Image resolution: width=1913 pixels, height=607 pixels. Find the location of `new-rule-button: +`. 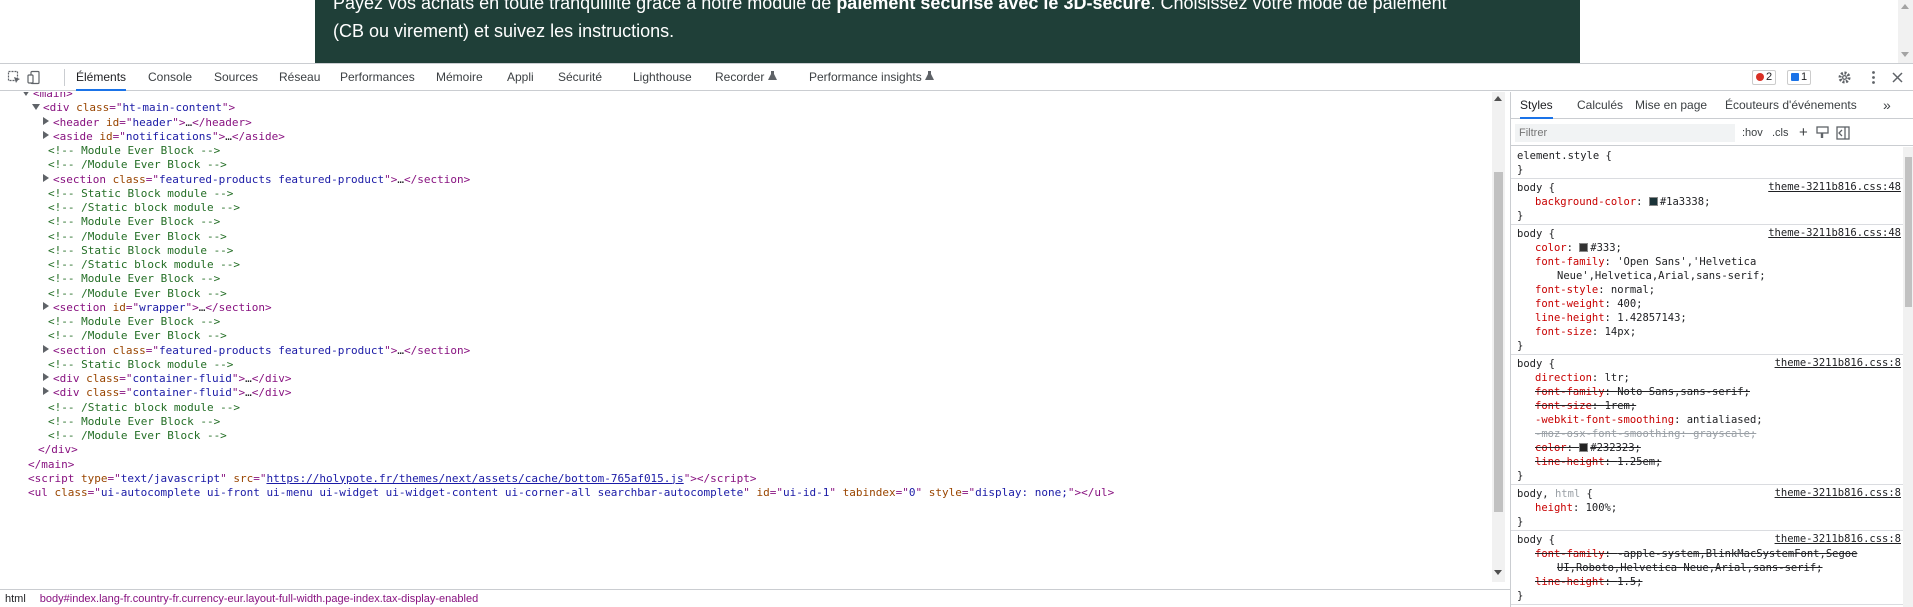

new-rule-button: + is located at coordinates (1803, 133).